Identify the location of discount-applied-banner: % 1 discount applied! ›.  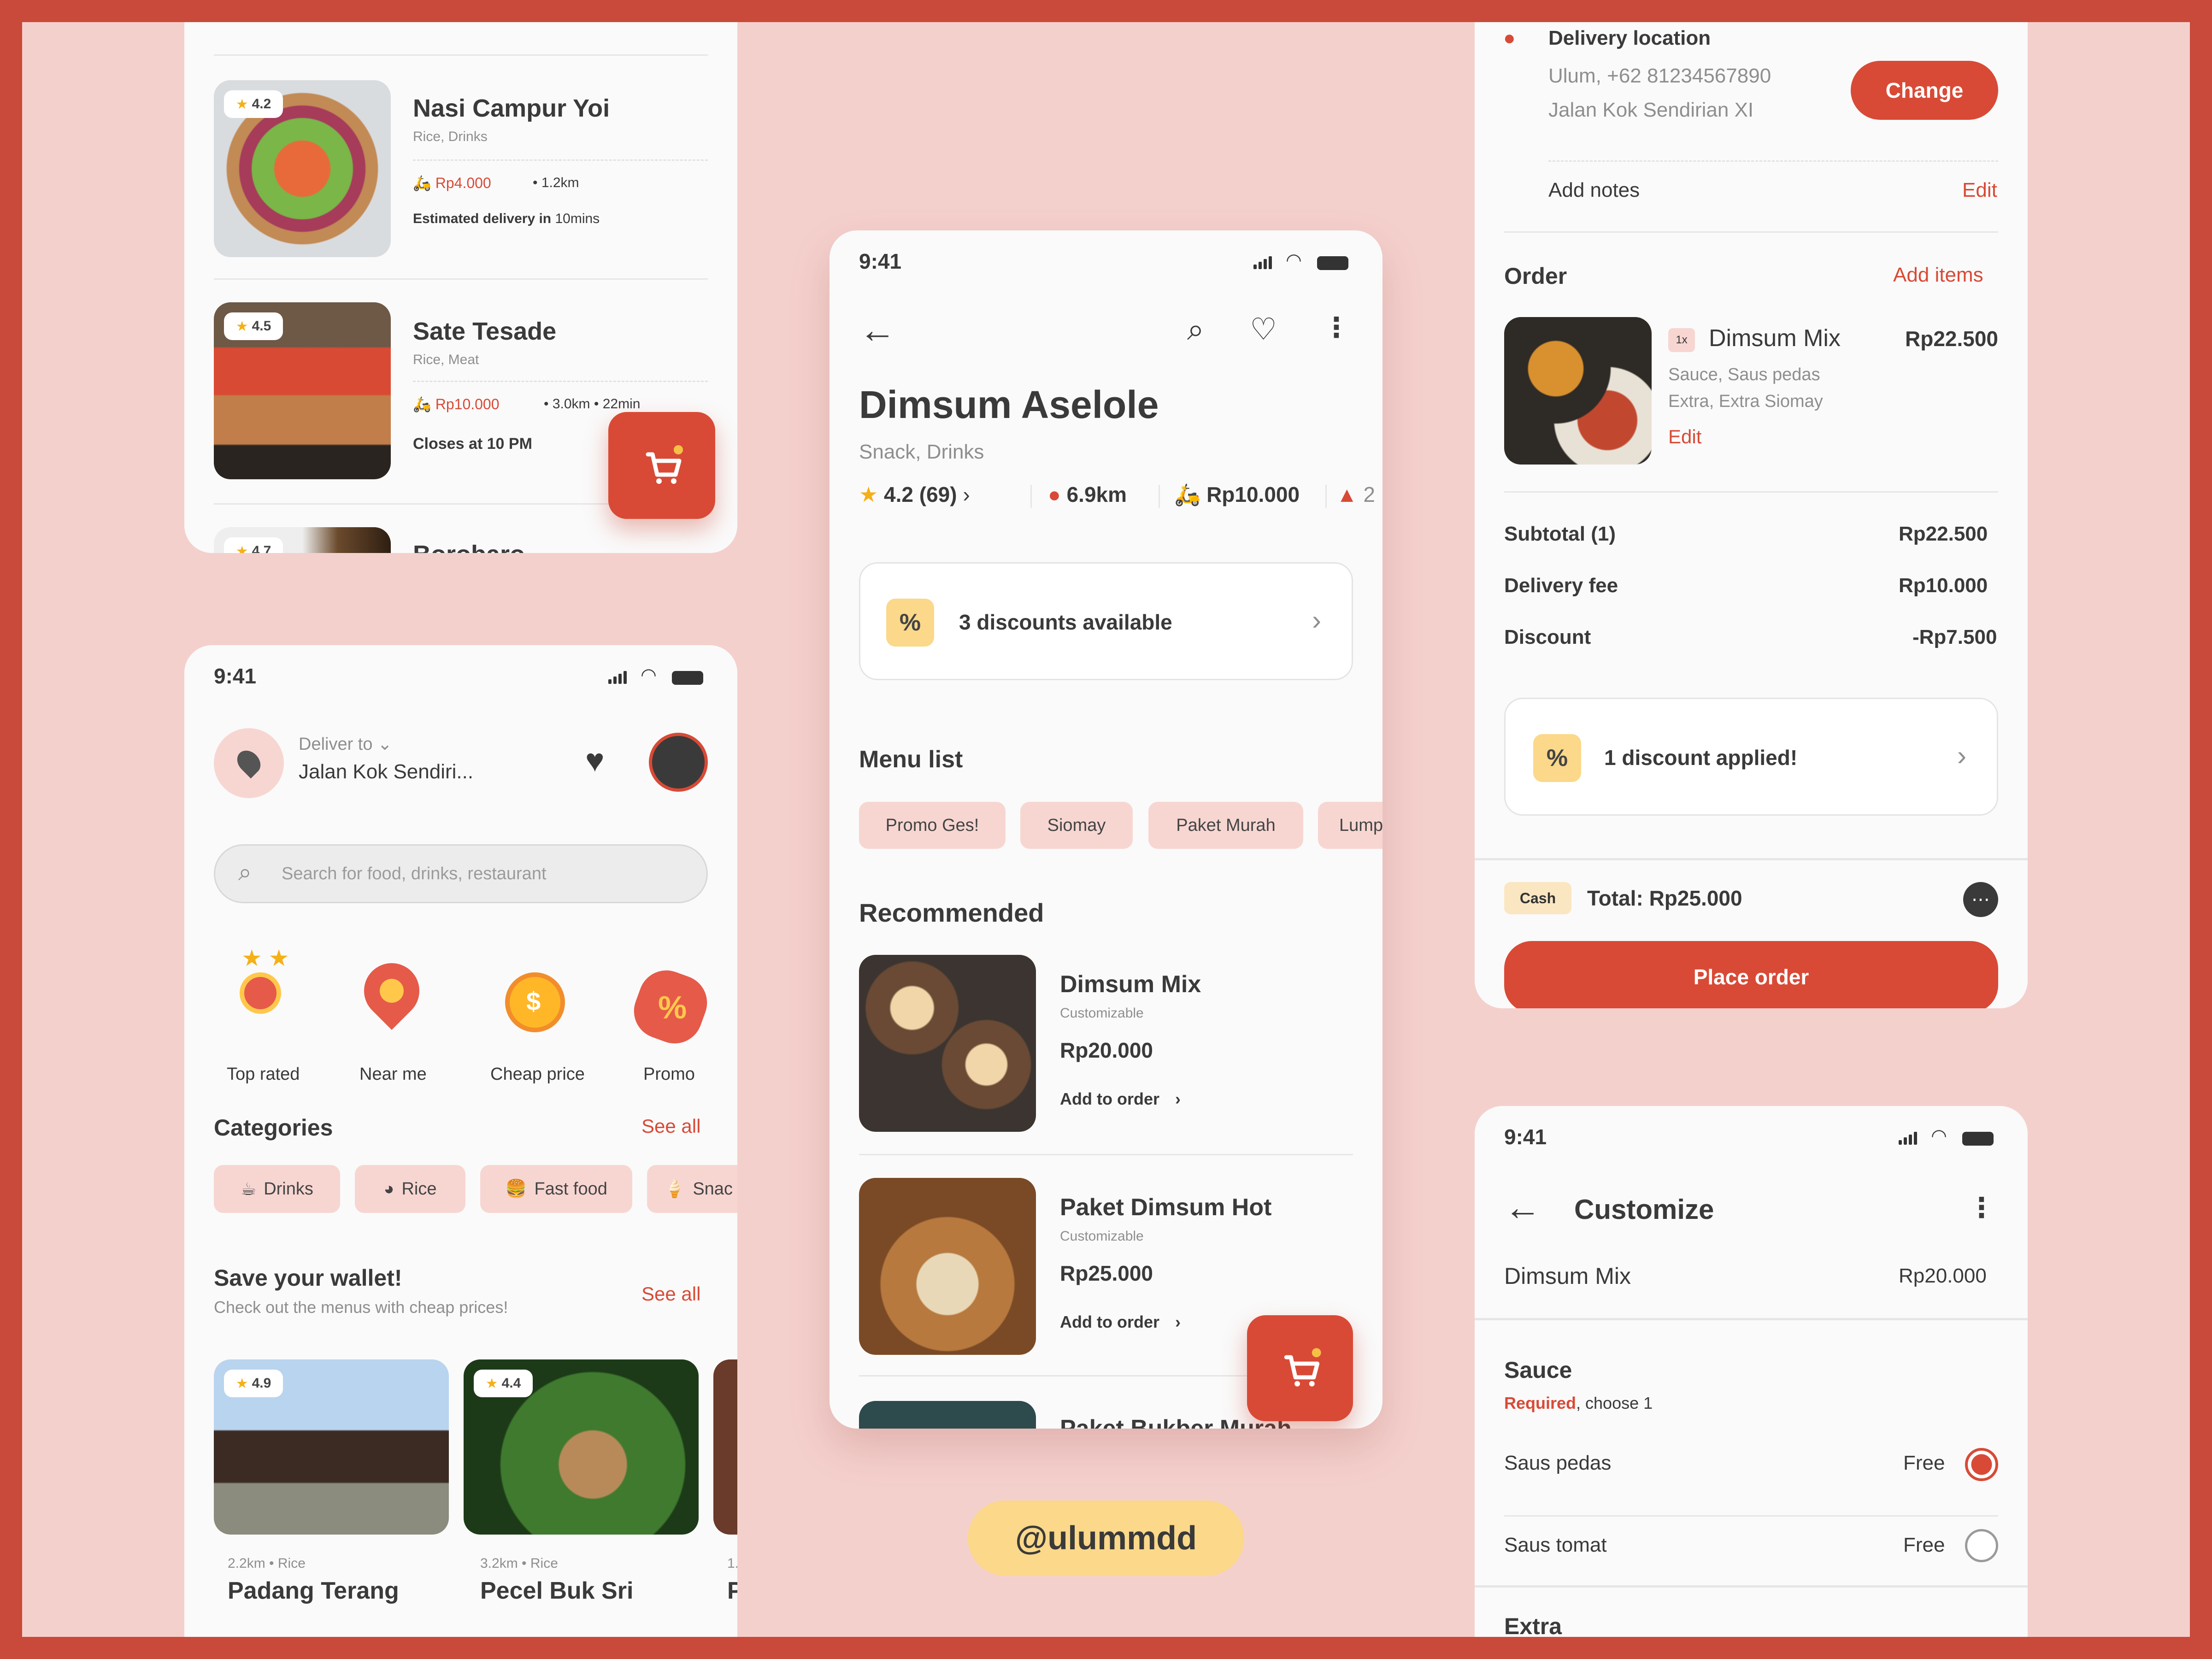
(1751, 757).